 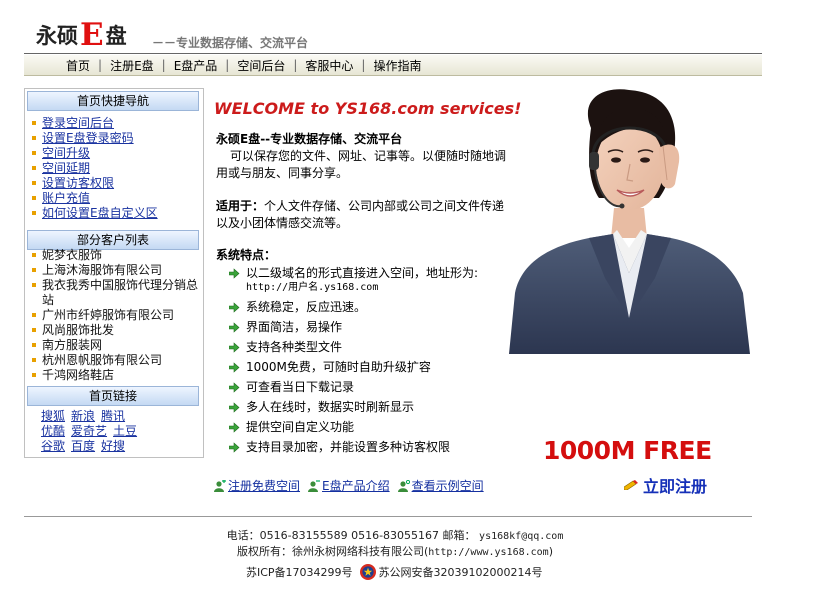 I want to click on list-item: 空间延期, so click(x=115, y=168).